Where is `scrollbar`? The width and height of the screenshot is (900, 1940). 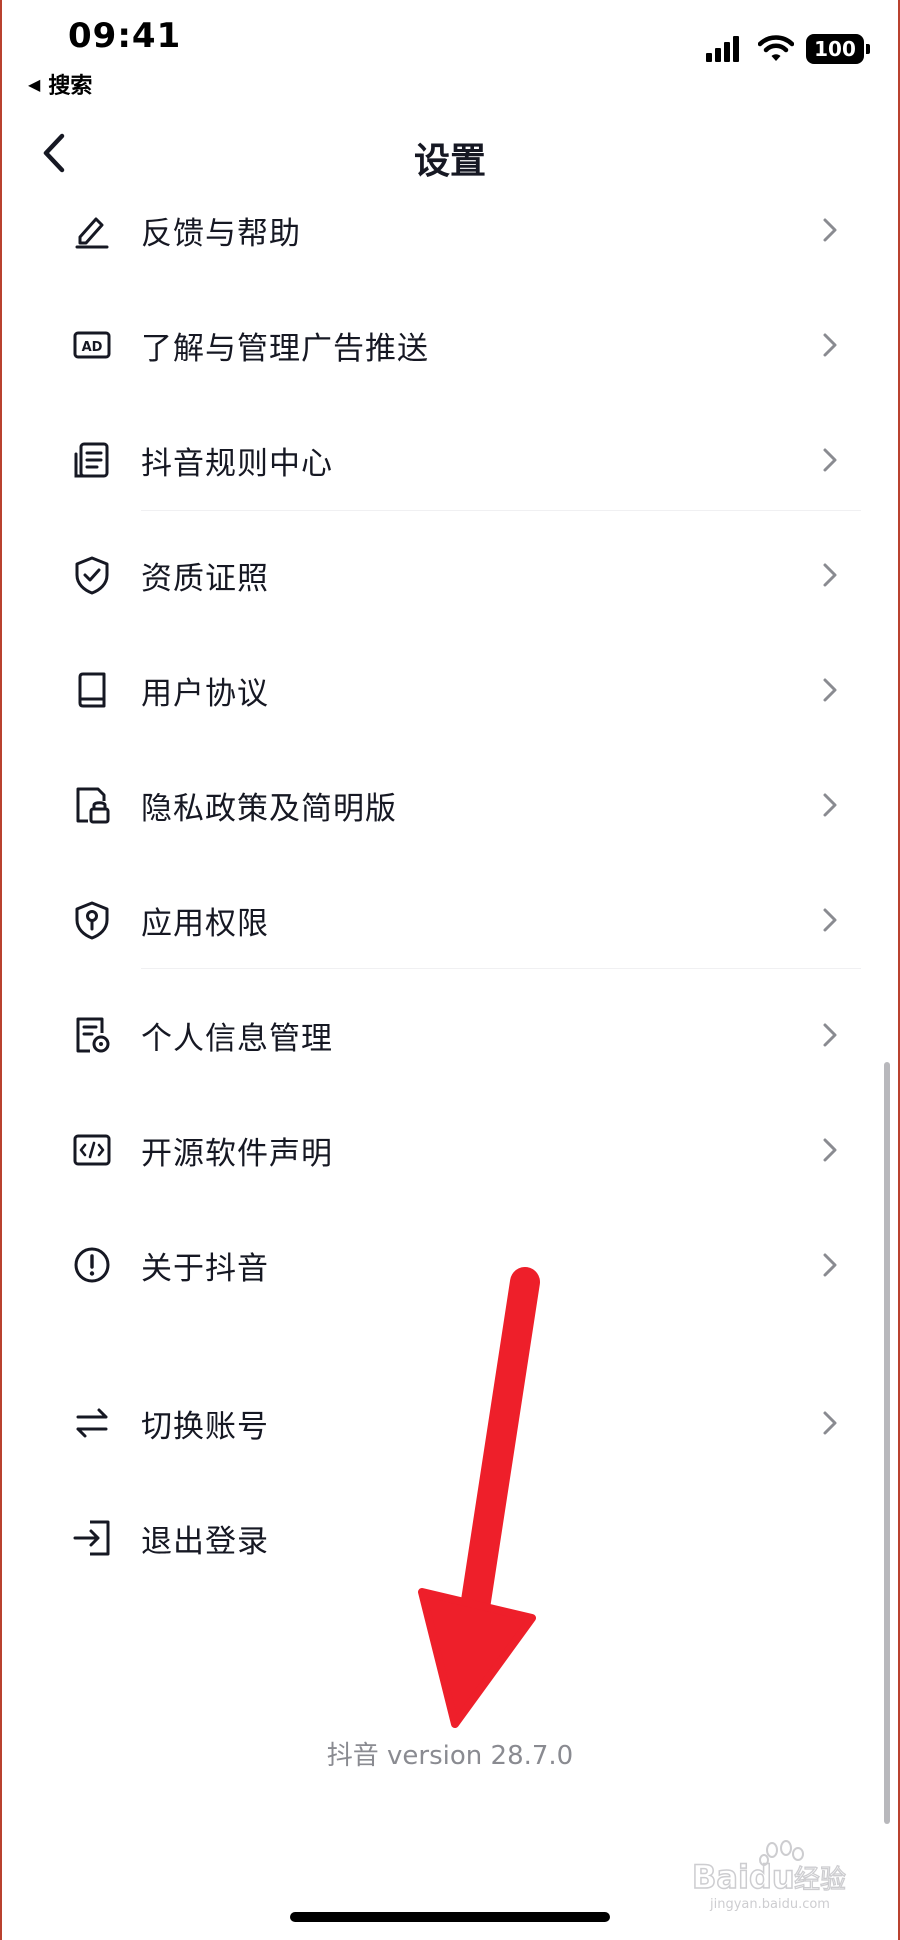 scrollbar is located at coordinates (887, 1443).